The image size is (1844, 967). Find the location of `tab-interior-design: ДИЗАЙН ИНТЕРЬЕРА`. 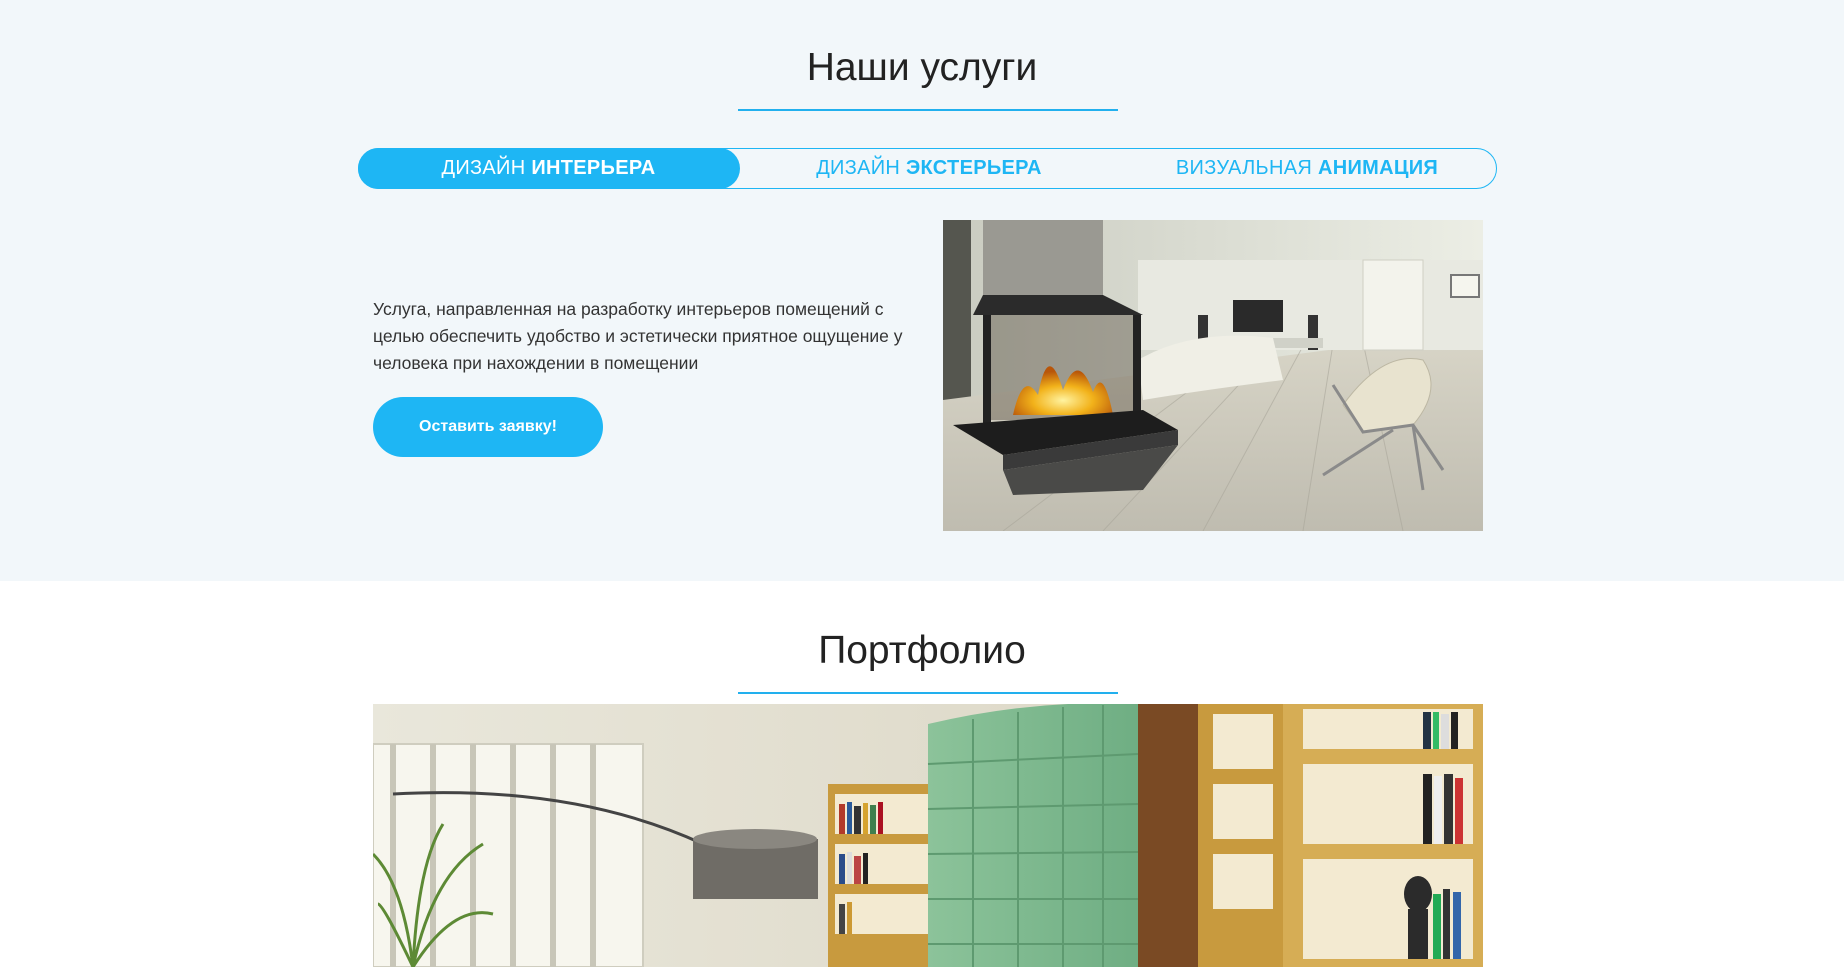

tab-interior-design: ДИЗАЙН ИНТЕРЬЕРА is located at coordinates (548, 168).